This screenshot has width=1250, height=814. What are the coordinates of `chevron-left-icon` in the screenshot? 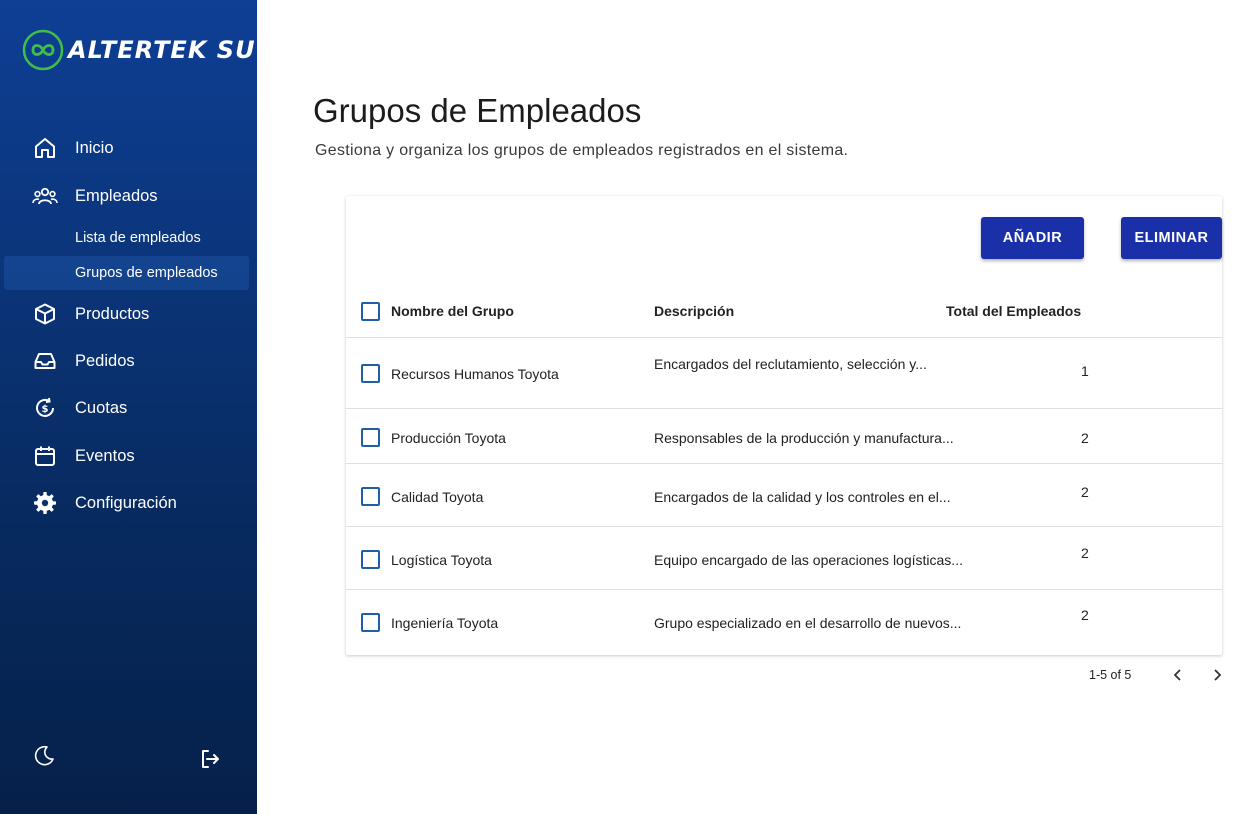 It's located at (1178, 675).